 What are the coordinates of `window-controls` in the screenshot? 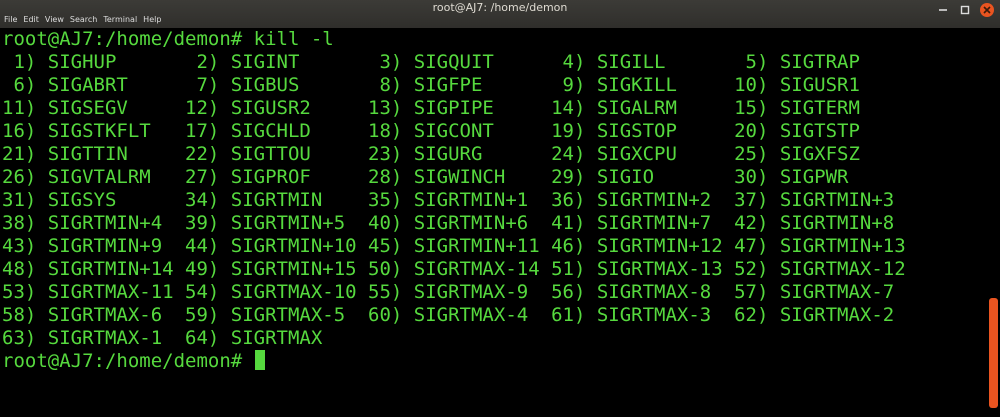 It's located at (965, 10).